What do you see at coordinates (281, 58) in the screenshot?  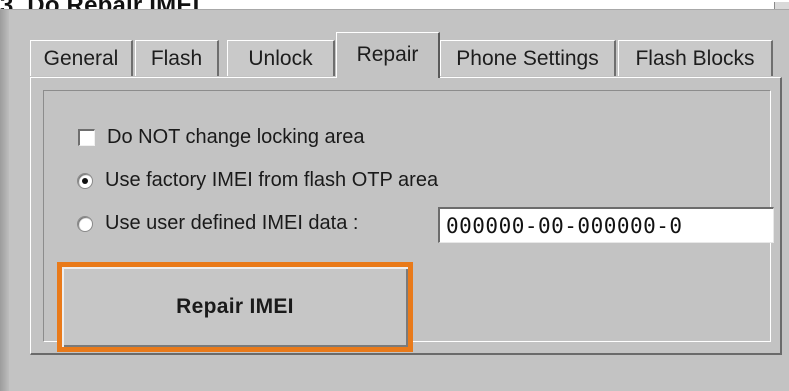 I see `tab-unlock: Unlock` at bounding box center [281, 58].